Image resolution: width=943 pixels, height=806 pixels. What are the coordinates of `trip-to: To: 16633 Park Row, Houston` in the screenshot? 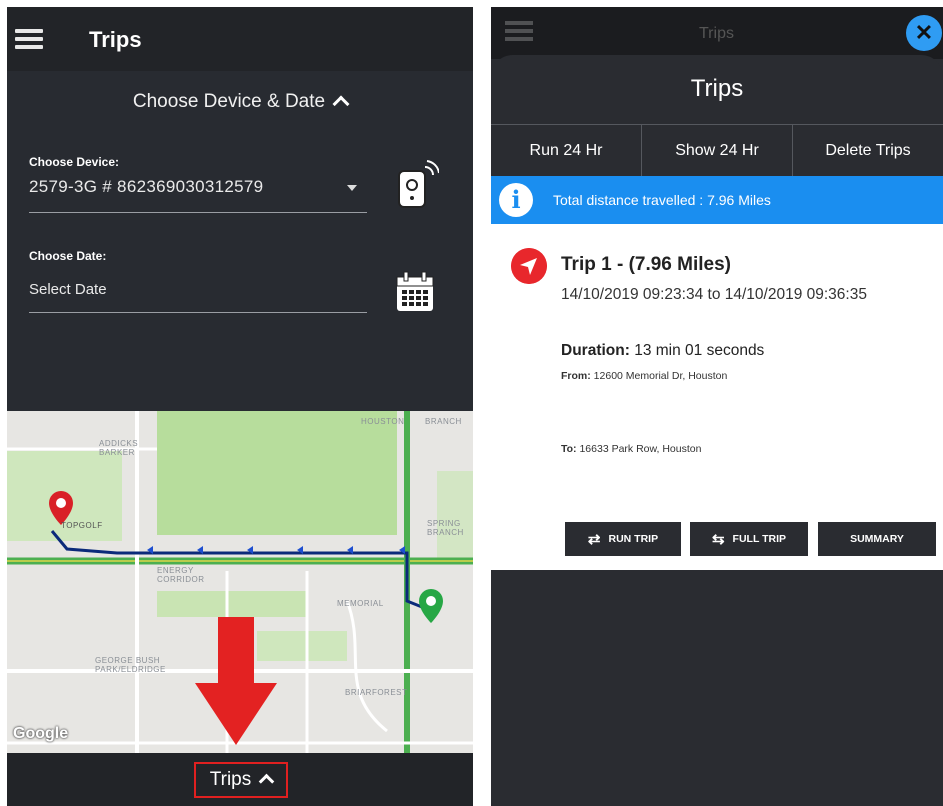 It's located at (631, 449).